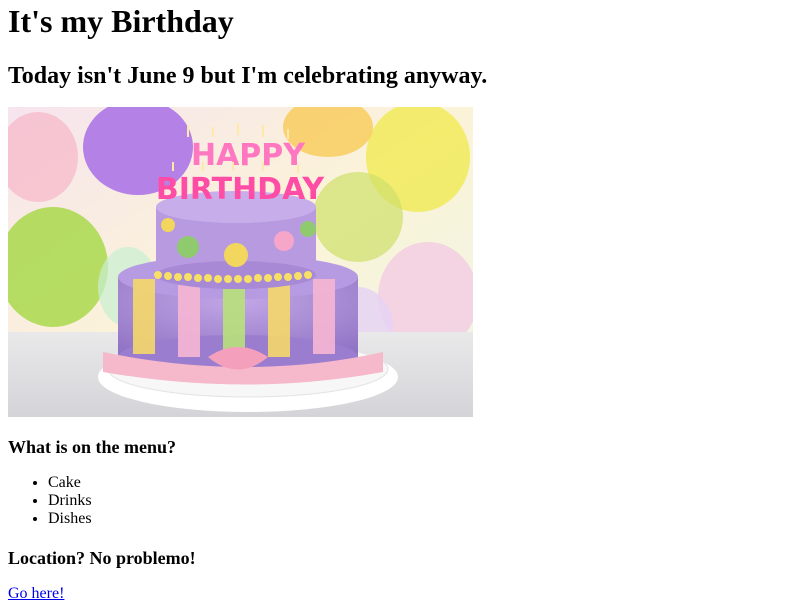 This screenshot has height=615, width=801. I want to click on go-here-link: Go here!, so click(36, 593).